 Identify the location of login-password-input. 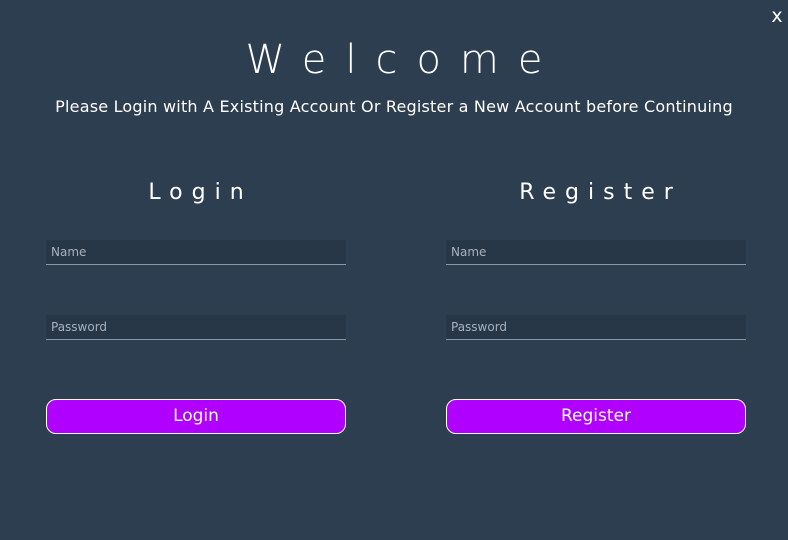
(196, 327).